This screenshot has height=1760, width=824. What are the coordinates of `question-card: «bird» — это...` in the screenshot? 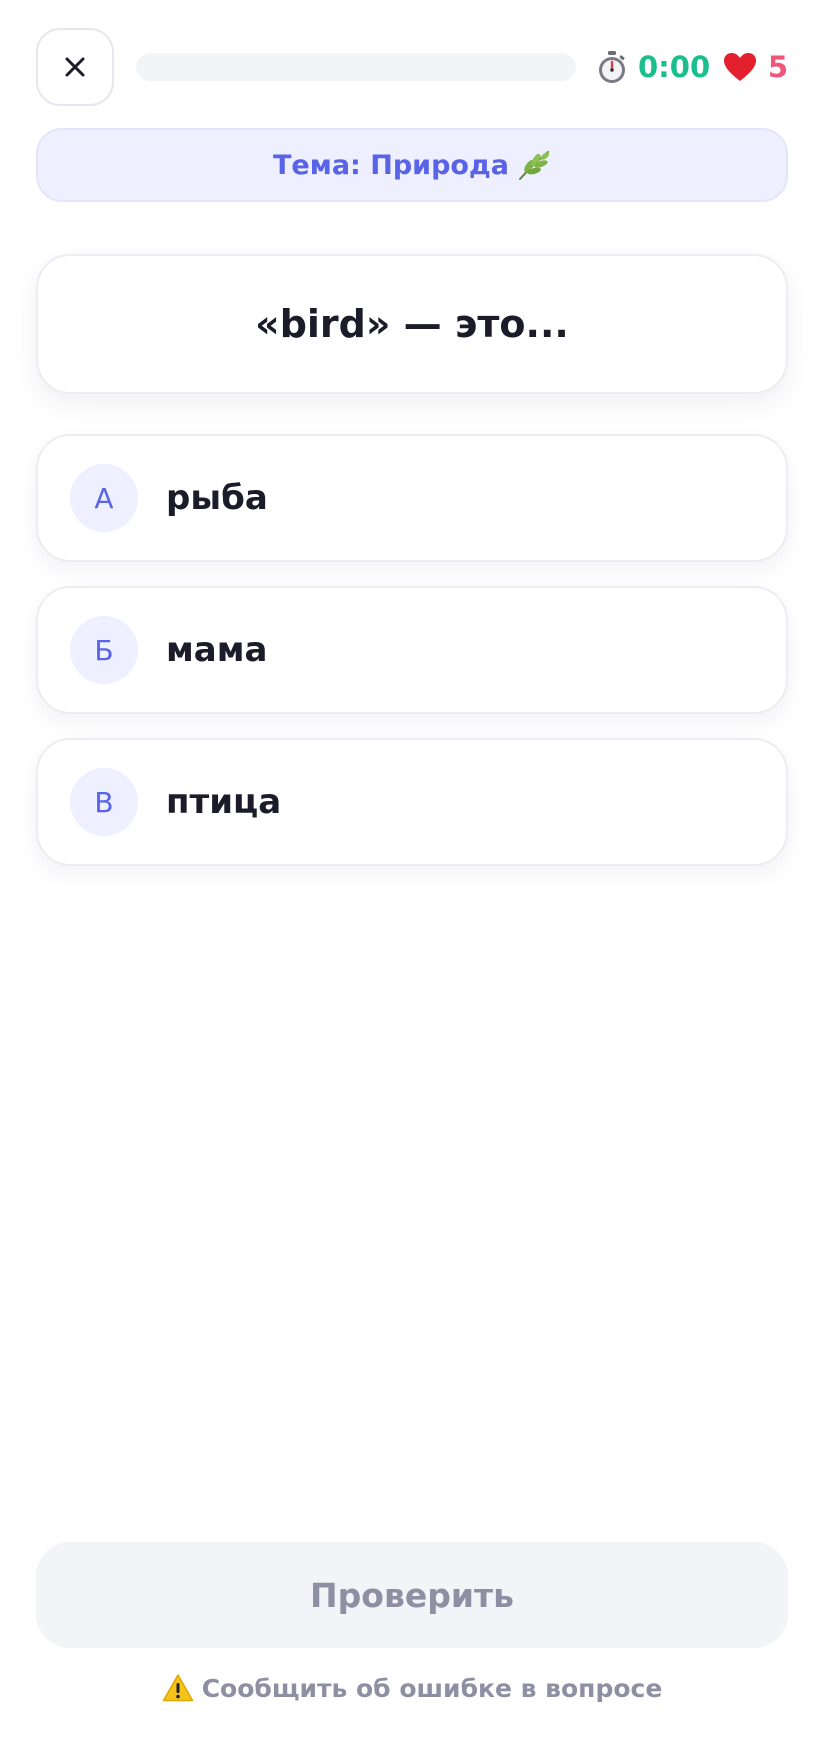 It's located at (412, 324).